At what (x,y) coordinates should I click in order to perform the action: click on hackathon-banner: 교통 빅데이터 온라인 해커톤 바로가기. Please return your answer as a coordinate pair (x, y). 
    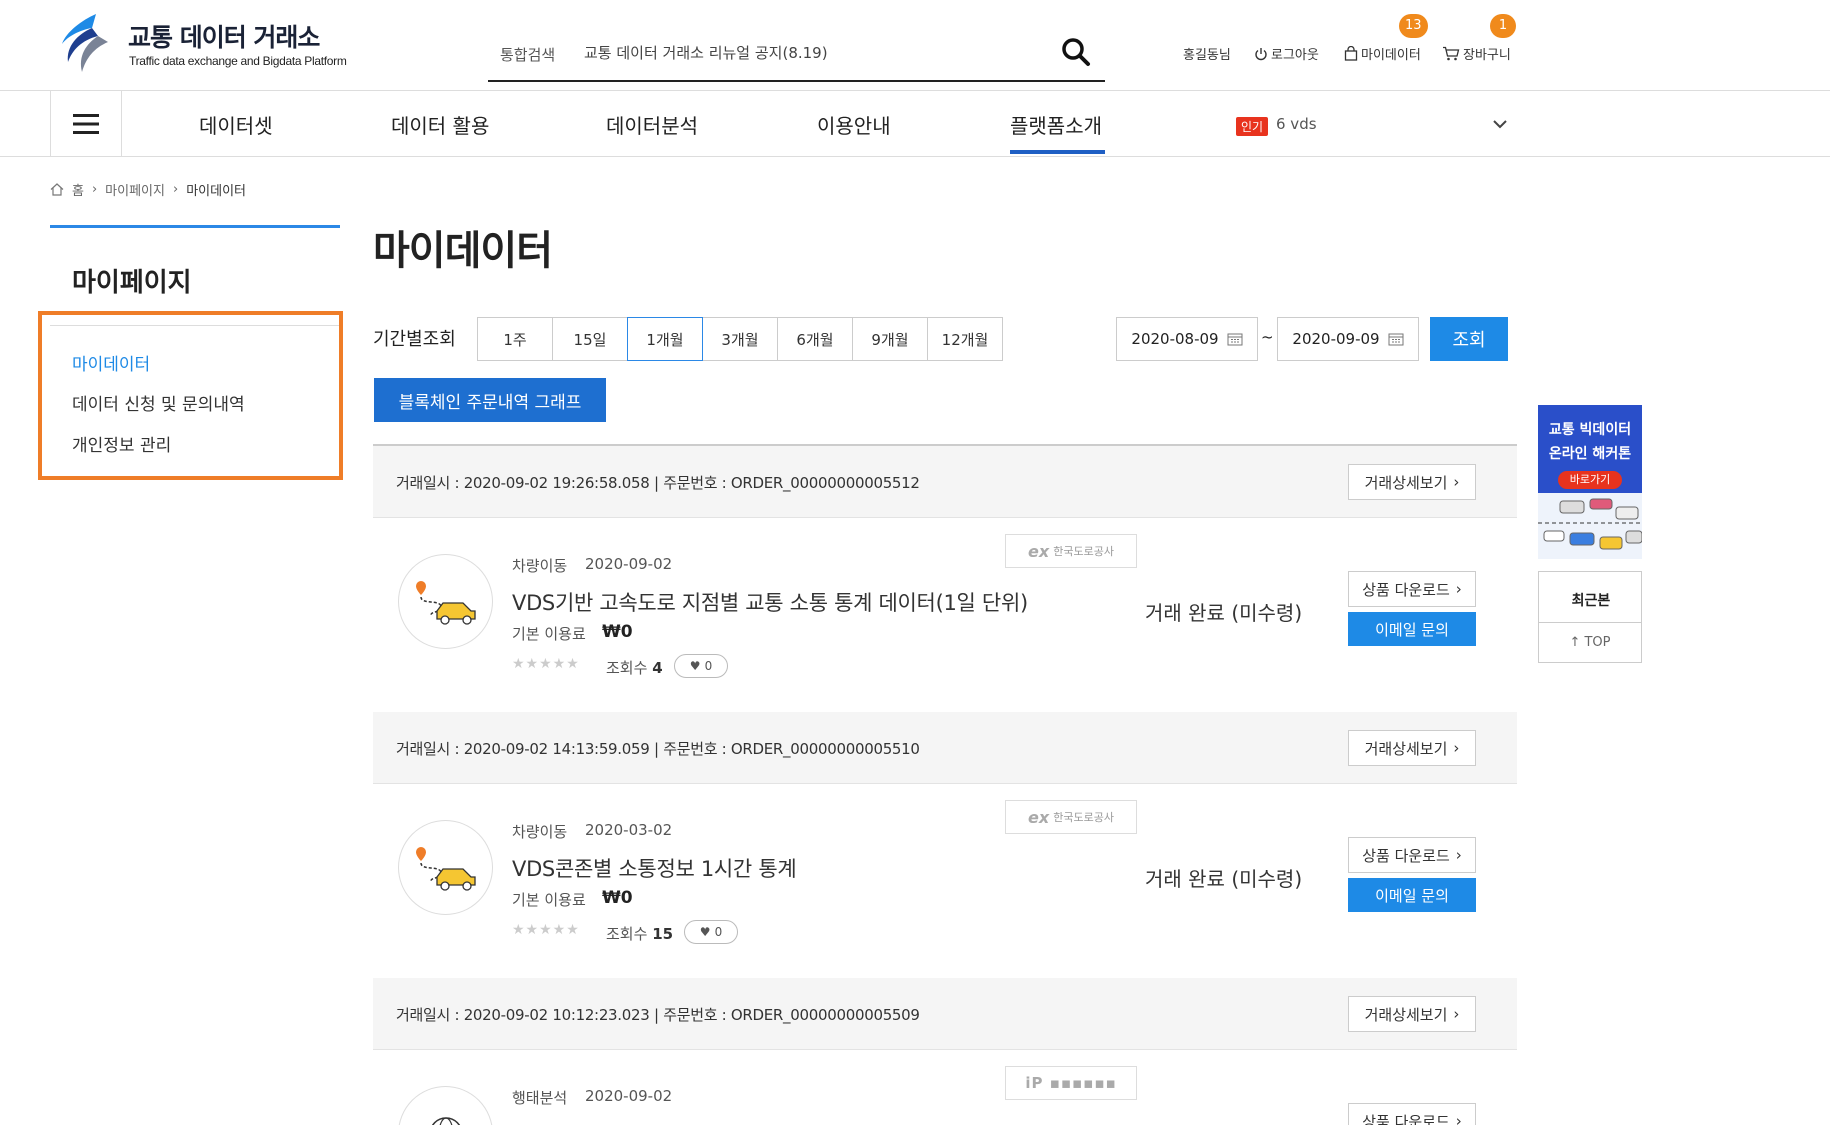
    Looking at the image, I should click on (1590, 482).